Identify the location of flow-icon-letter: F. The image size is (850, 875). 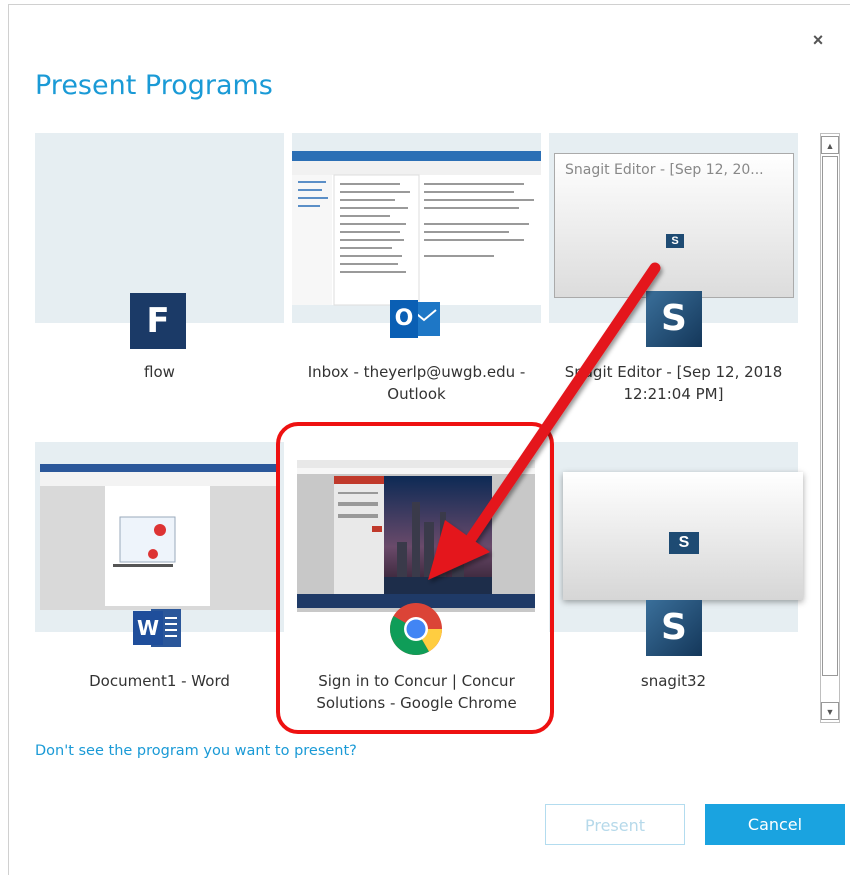
(158, 321).